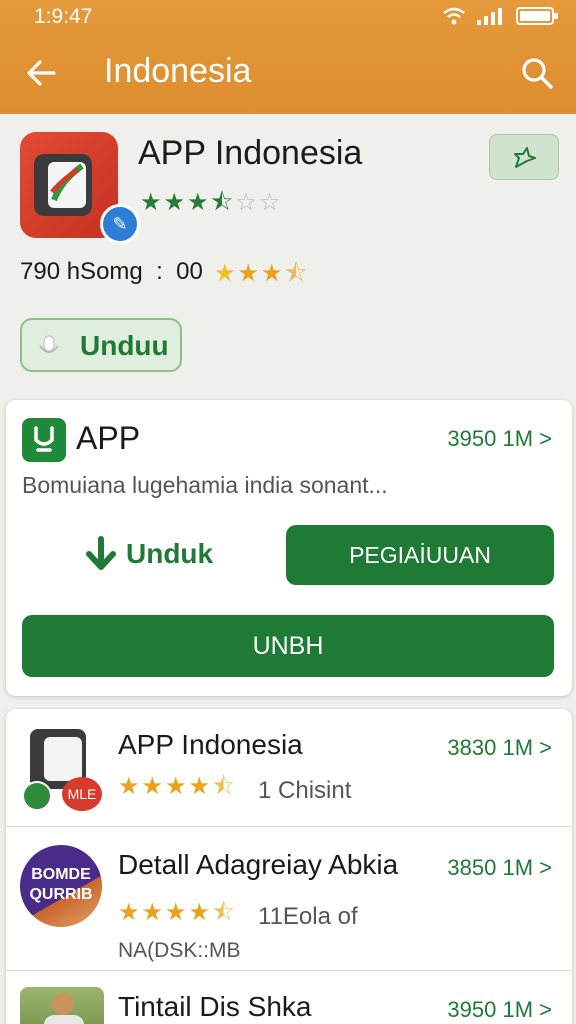 The width and height of the screenshot is (576, 1024). I want to click on microphone-icon, so click(49, 344).